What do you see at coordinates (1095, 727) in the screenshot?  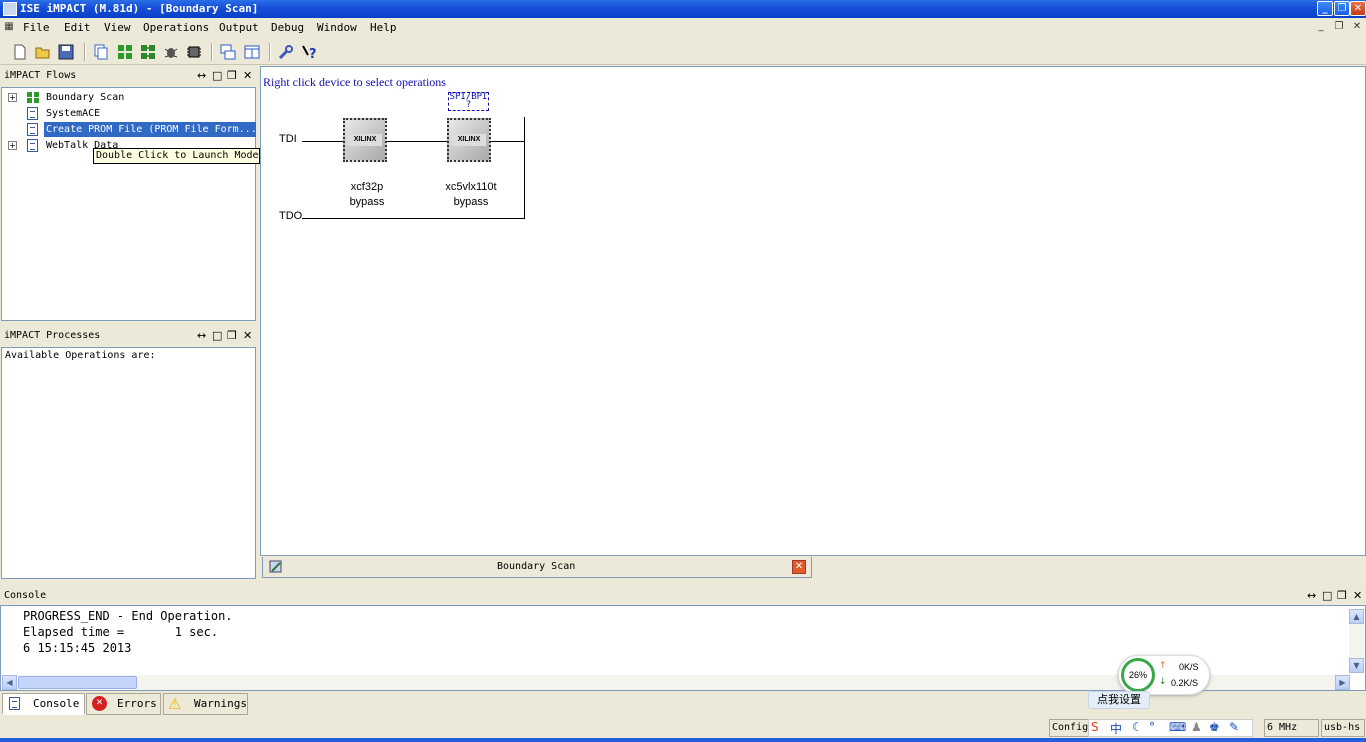 I see `ime-logo-icon: S` at bounding box center [1095, 727].